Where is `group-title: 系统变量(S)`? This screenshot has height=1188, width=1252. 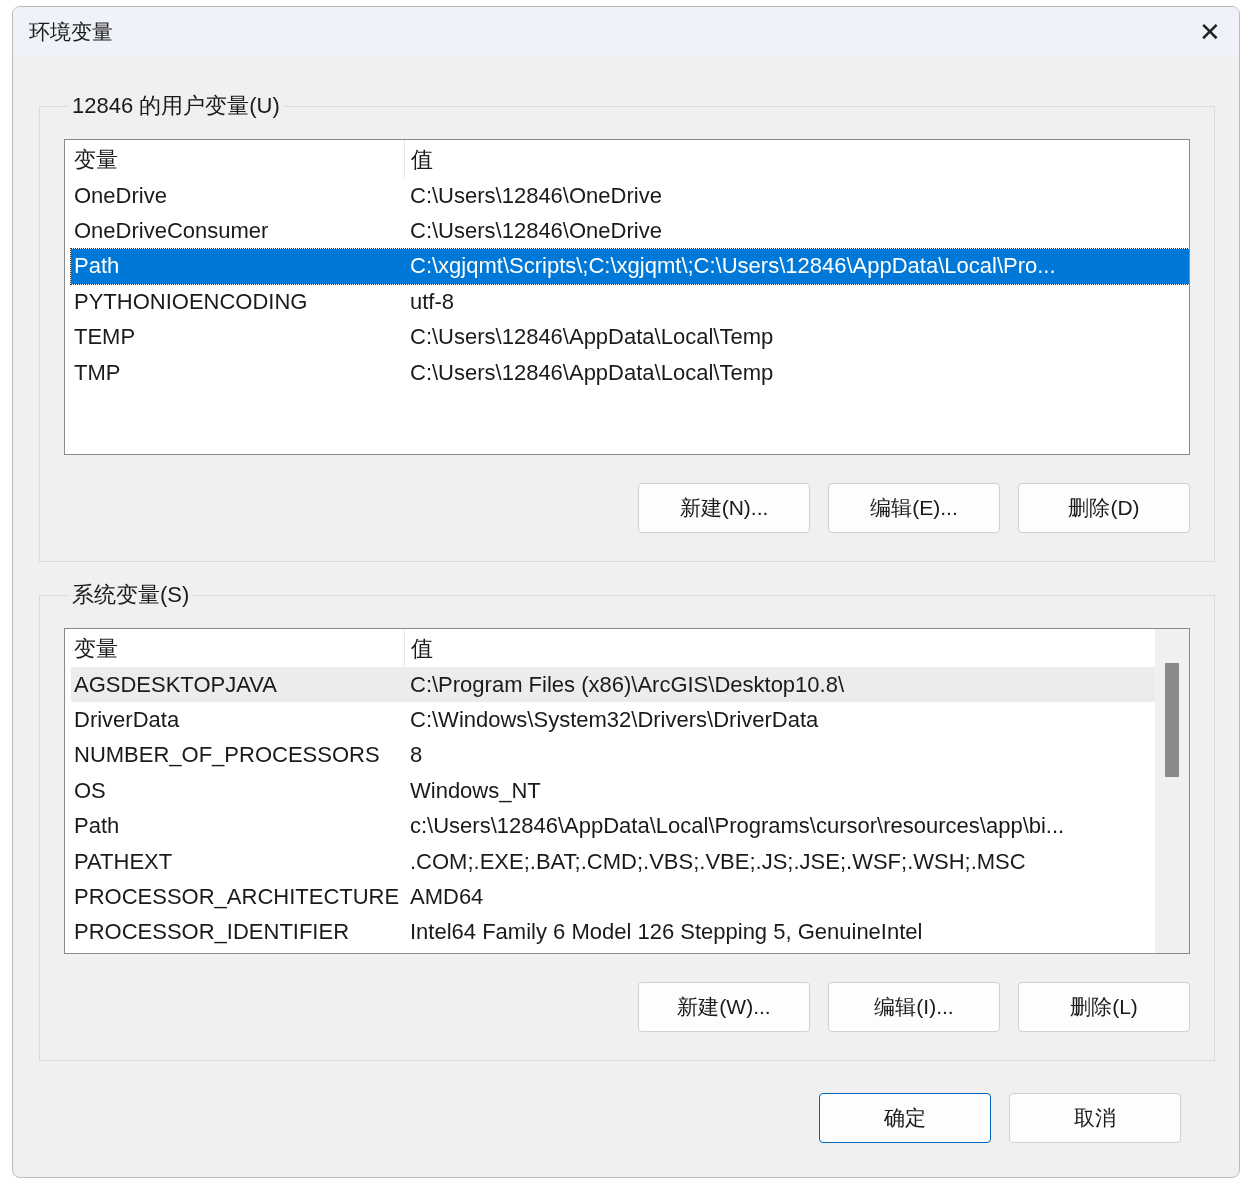 group-title: 系统变量(S) is located at coordinates (131, 595).